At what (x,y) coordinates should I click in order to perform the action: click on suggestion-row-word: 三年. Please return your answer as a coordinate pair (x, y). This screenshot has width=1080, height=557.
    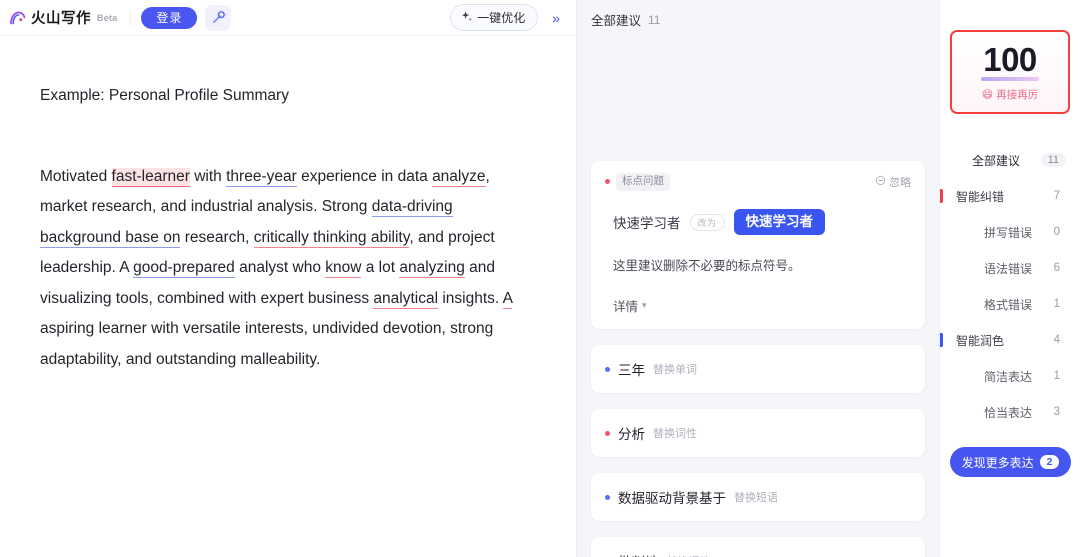
    Looking at the image, I should click on (631, 371).